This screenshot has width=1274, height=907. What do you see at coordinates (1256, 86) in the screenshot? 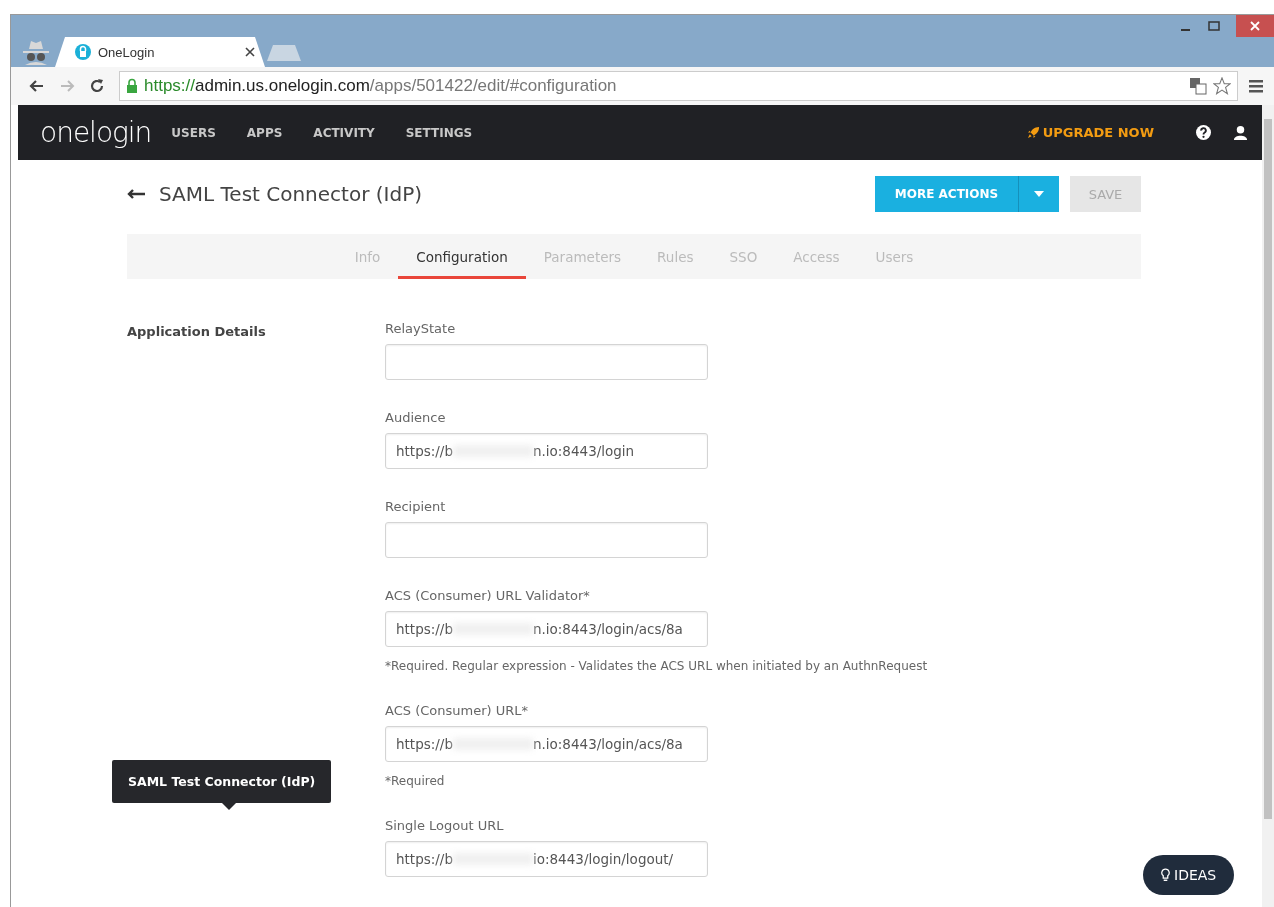
I see `menu-icon` at bounding box center [1256, 86].